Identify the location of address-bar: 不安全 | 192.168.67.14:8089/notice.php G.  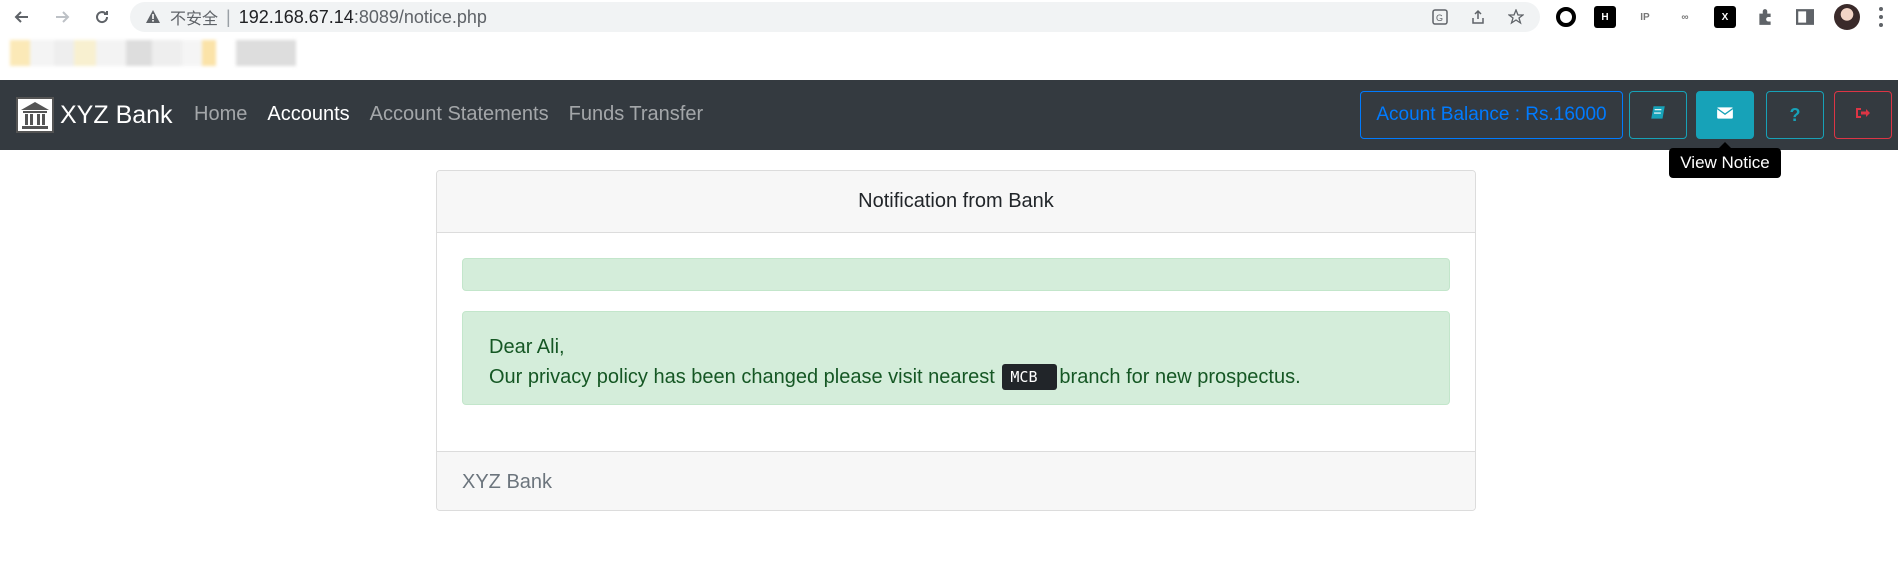
(835, 17).